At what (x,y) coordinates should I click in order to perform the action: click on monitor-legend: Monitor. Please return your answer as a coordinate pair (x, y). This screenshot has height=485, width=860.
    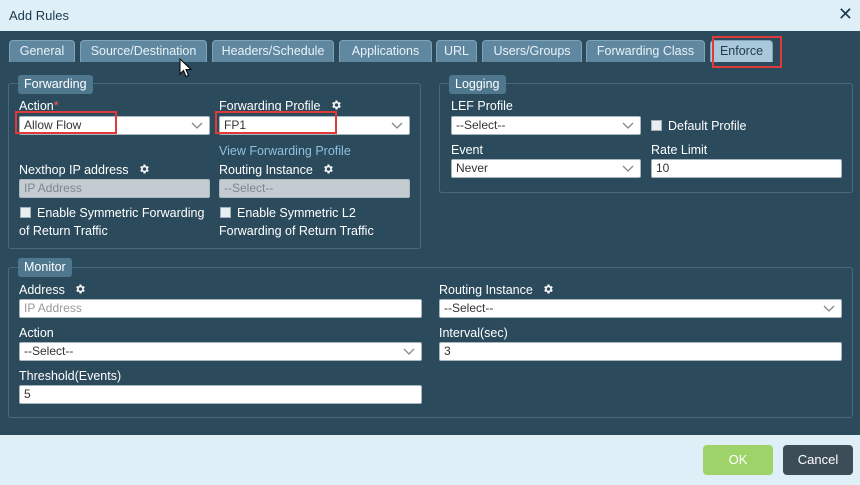
    Looking at the image, I should click on (45, 267).